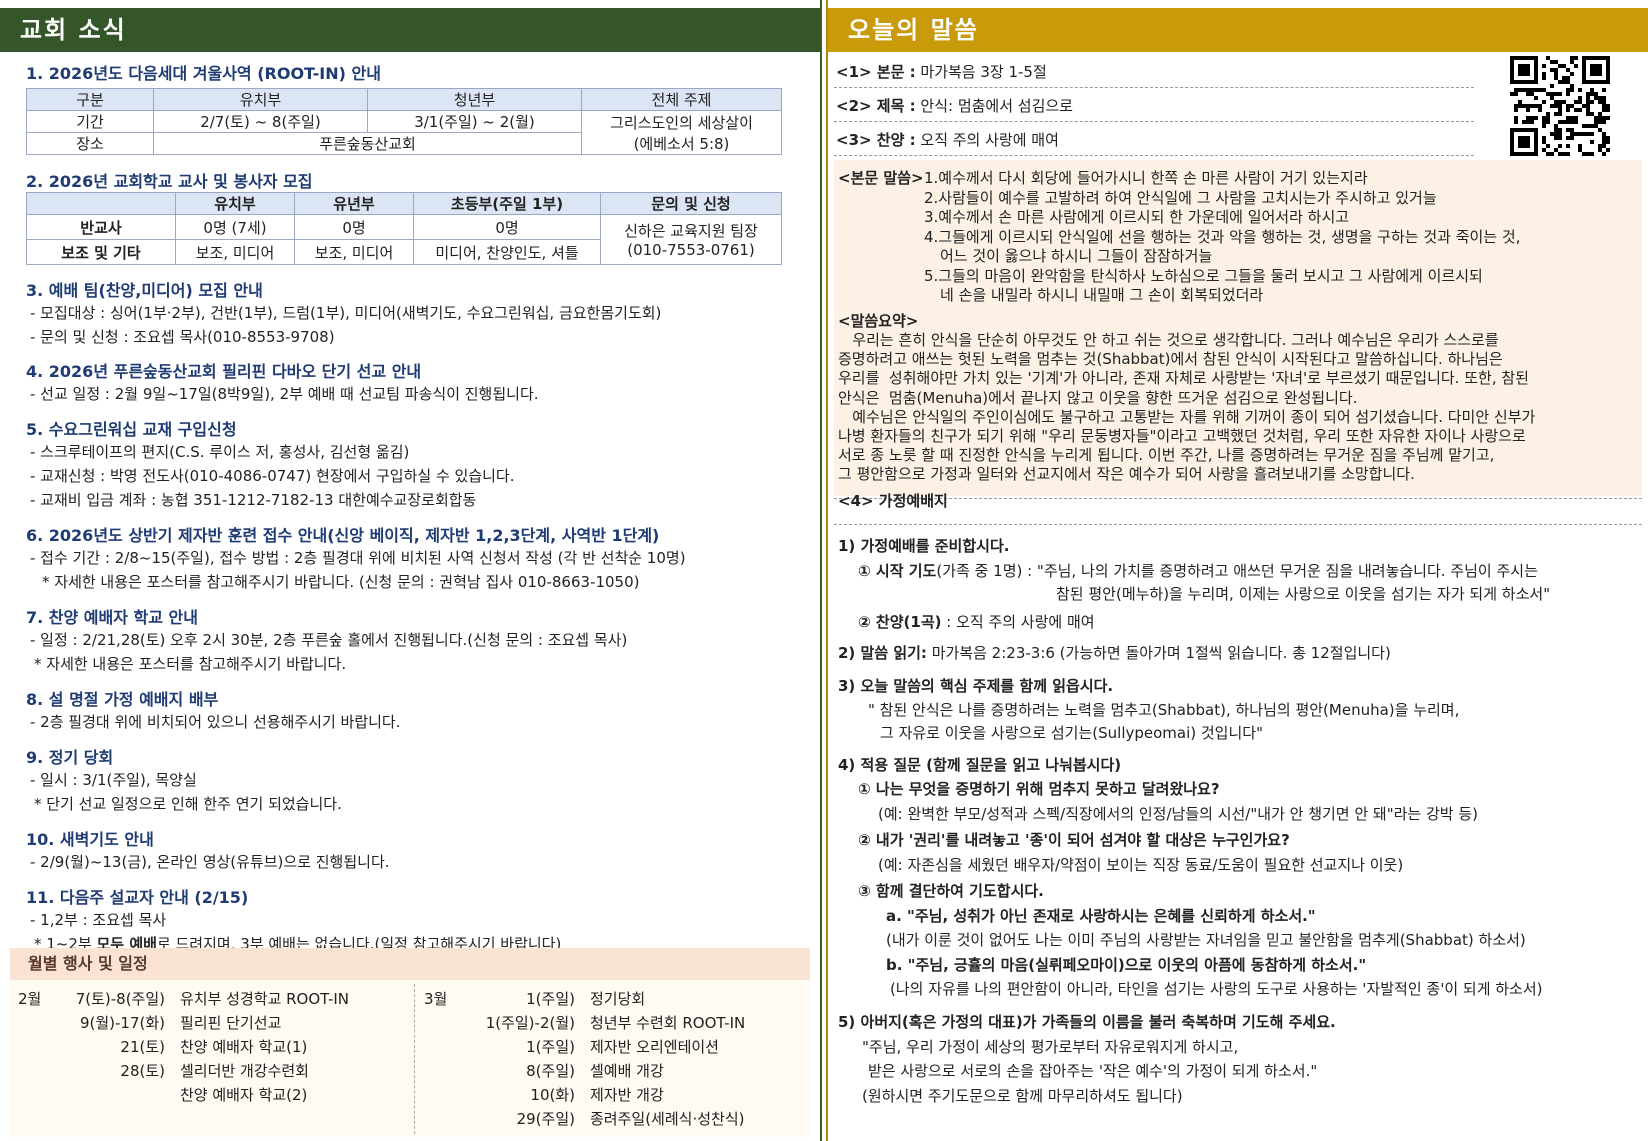  Describe the element at coordinates (1102, 295) in the screenshot. I see `verse-line: 네 손을 내밀라 하시니 내밀매 그 손이 회복되었더라` at that location.